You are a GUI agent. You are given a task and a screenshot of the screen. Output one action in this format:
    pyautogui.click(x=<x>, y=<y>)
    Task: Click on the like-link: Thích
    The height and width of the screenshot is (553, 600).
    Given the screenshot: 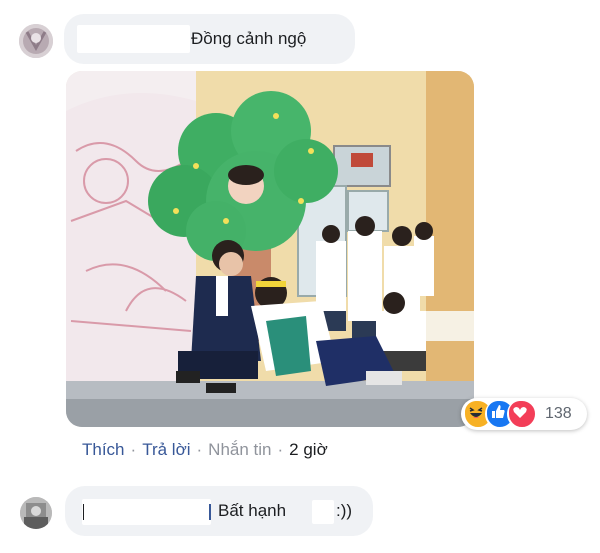 What is the action you would take?
    pyautogui.click(x=103, y=450)
    